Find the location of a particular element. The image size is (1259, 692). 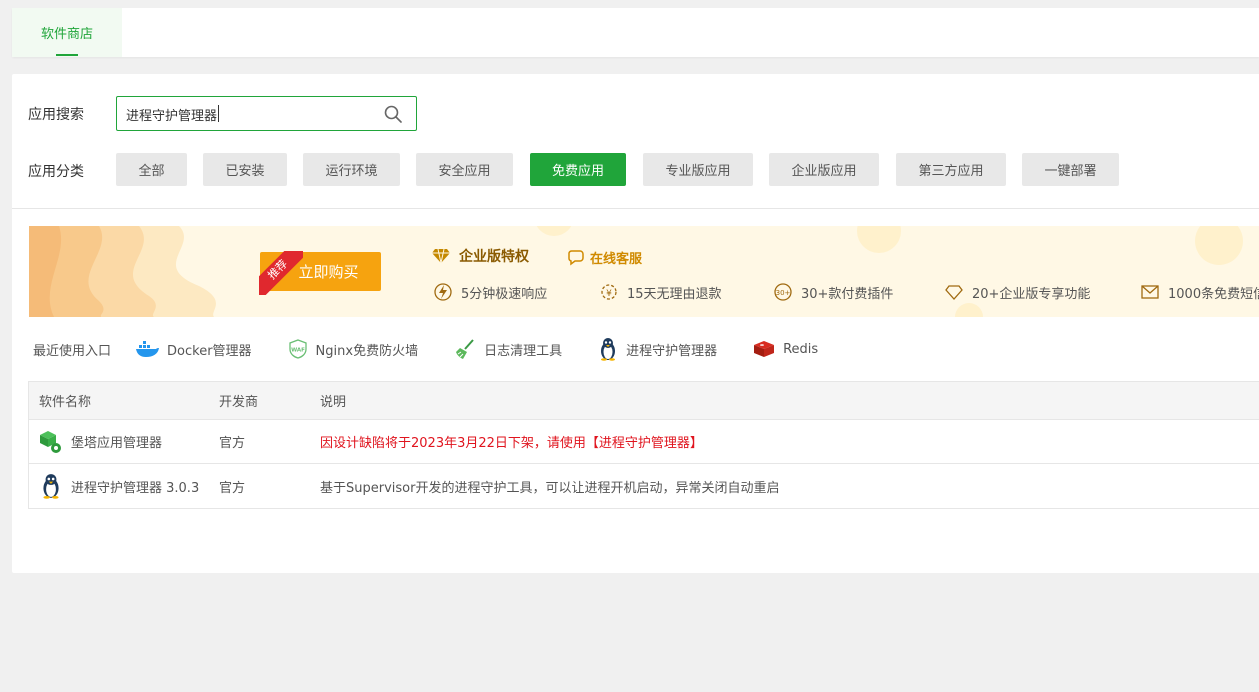

recent-item-nginx-waf: WAF Nginx免费防火墙 is located at coordinates (353, 349).